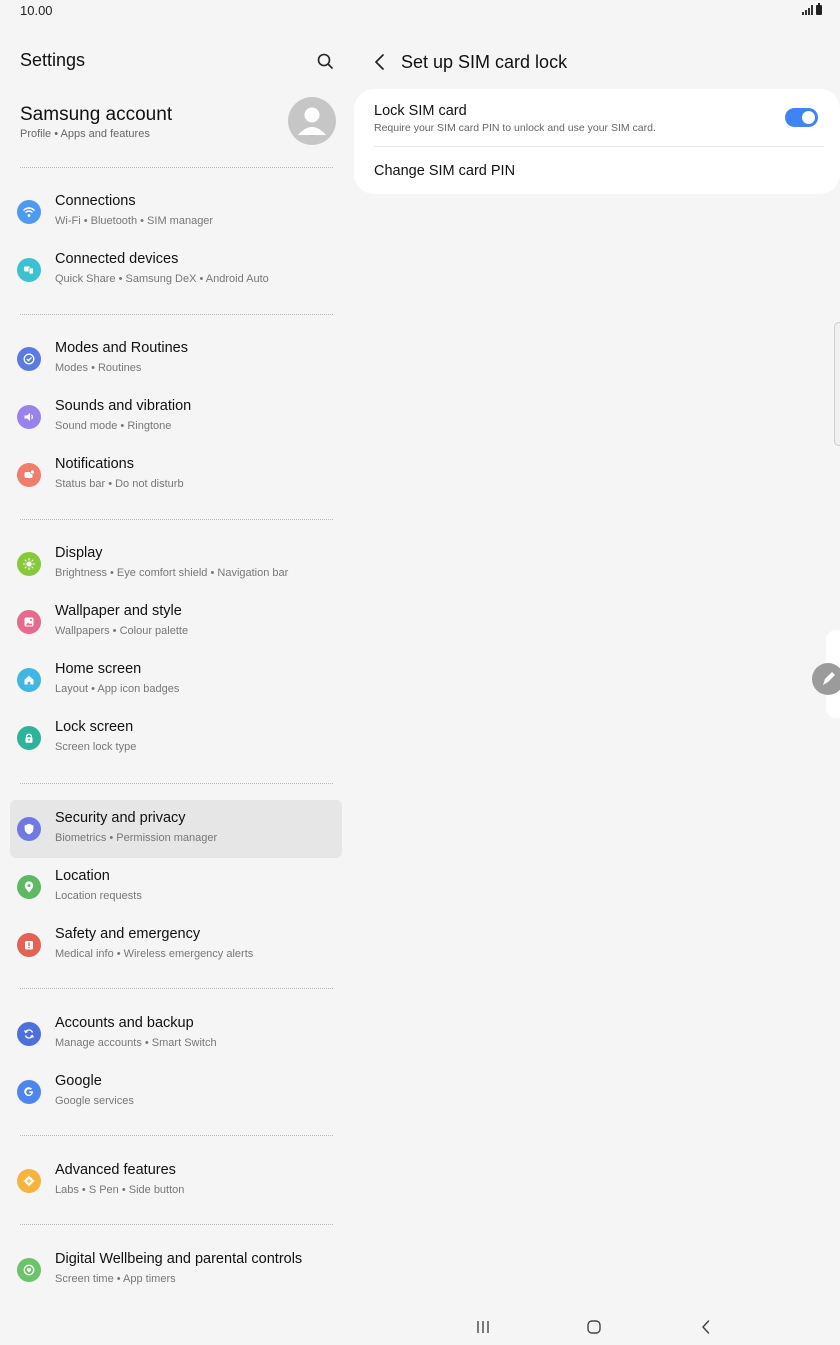 This screenshot has height=1345, width=840. I want to click on system-icons, so click(812, 9).